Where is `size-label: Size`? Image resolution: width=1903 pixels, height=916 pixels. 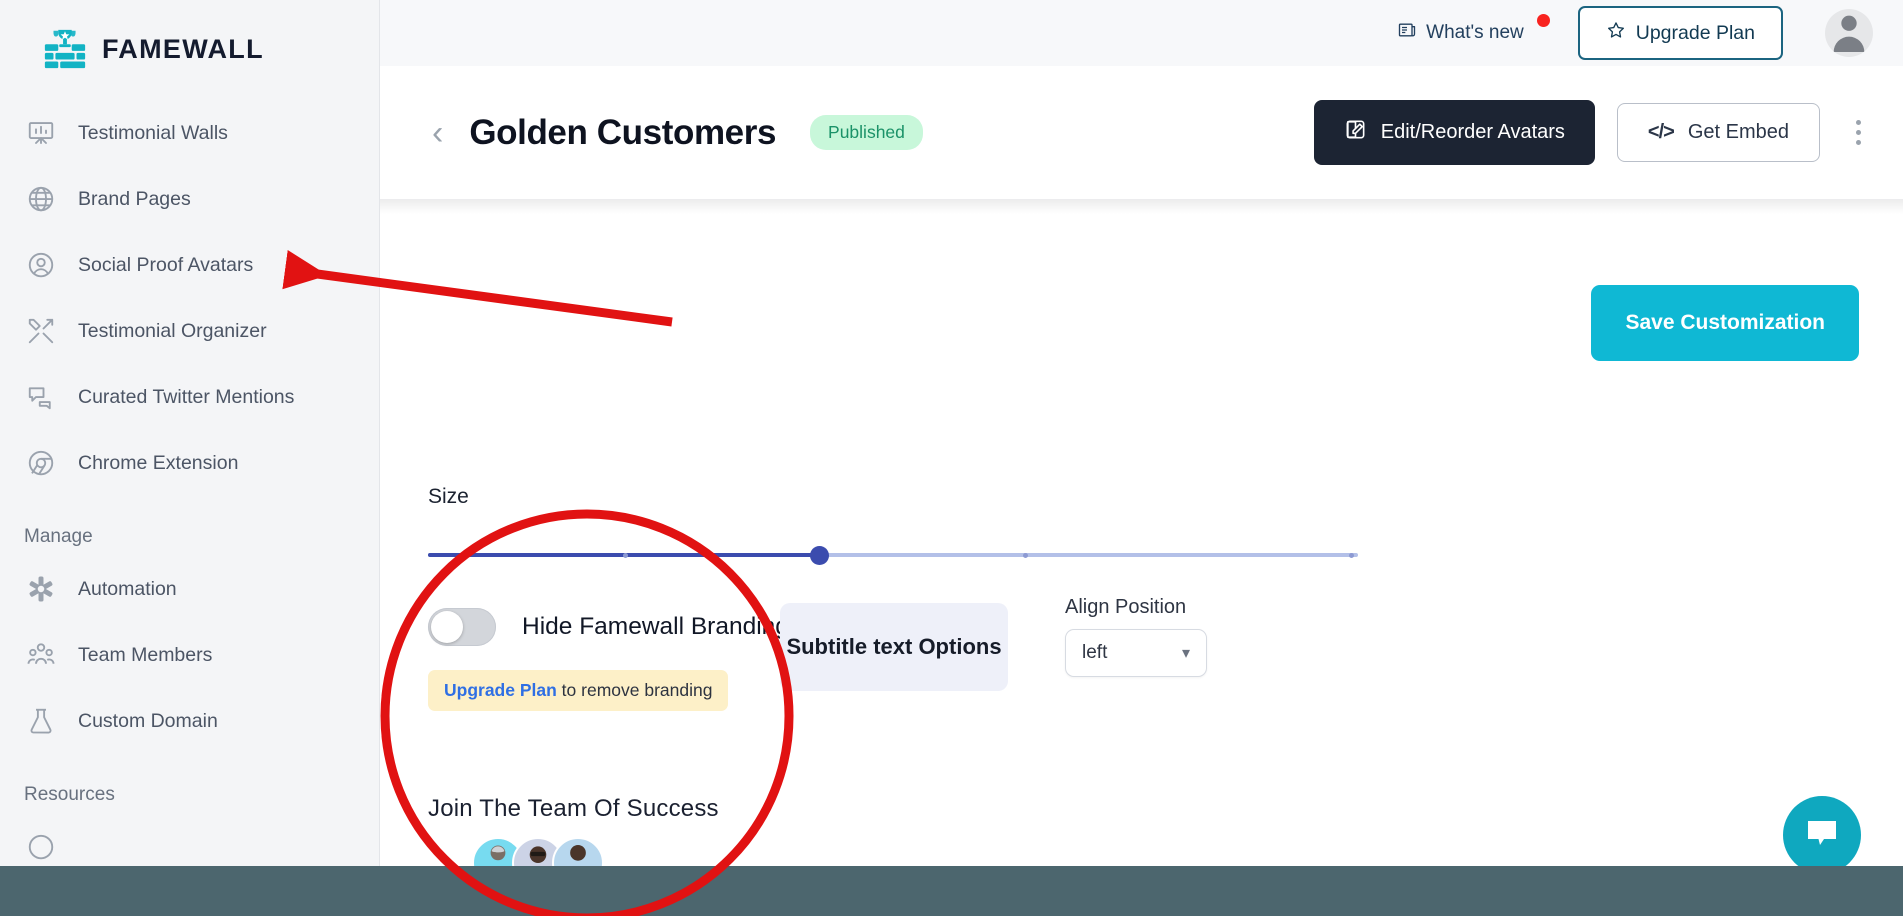 size-label: Size is located at coordinates (448, 496).